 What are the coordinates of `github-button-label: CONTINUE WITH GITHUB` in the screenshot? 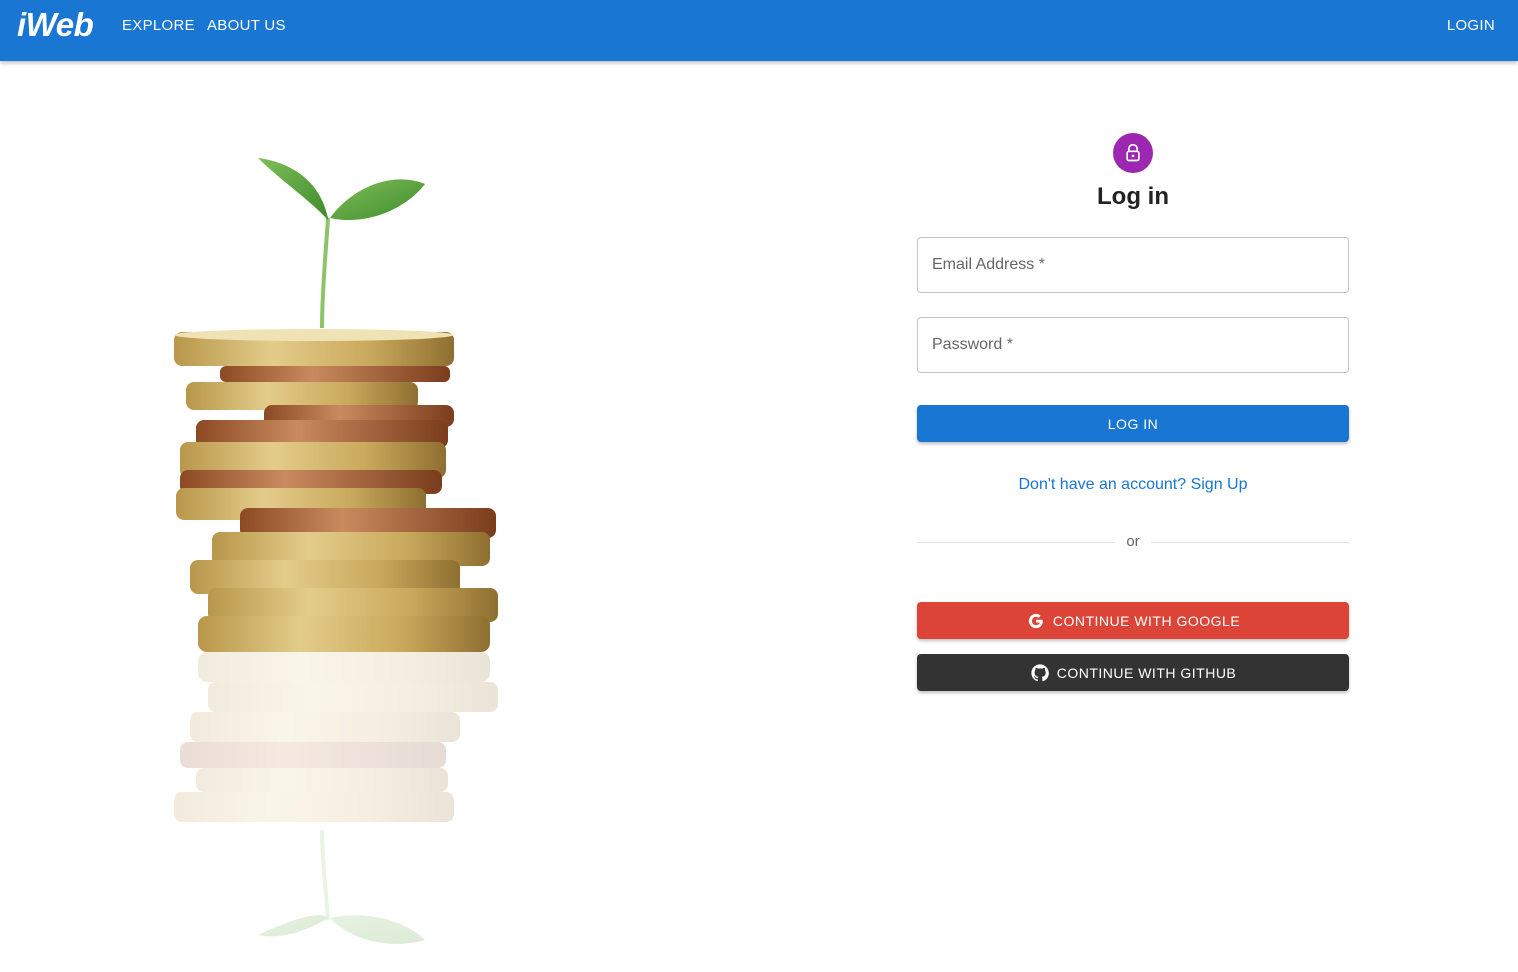 It's located at (1146, 672).